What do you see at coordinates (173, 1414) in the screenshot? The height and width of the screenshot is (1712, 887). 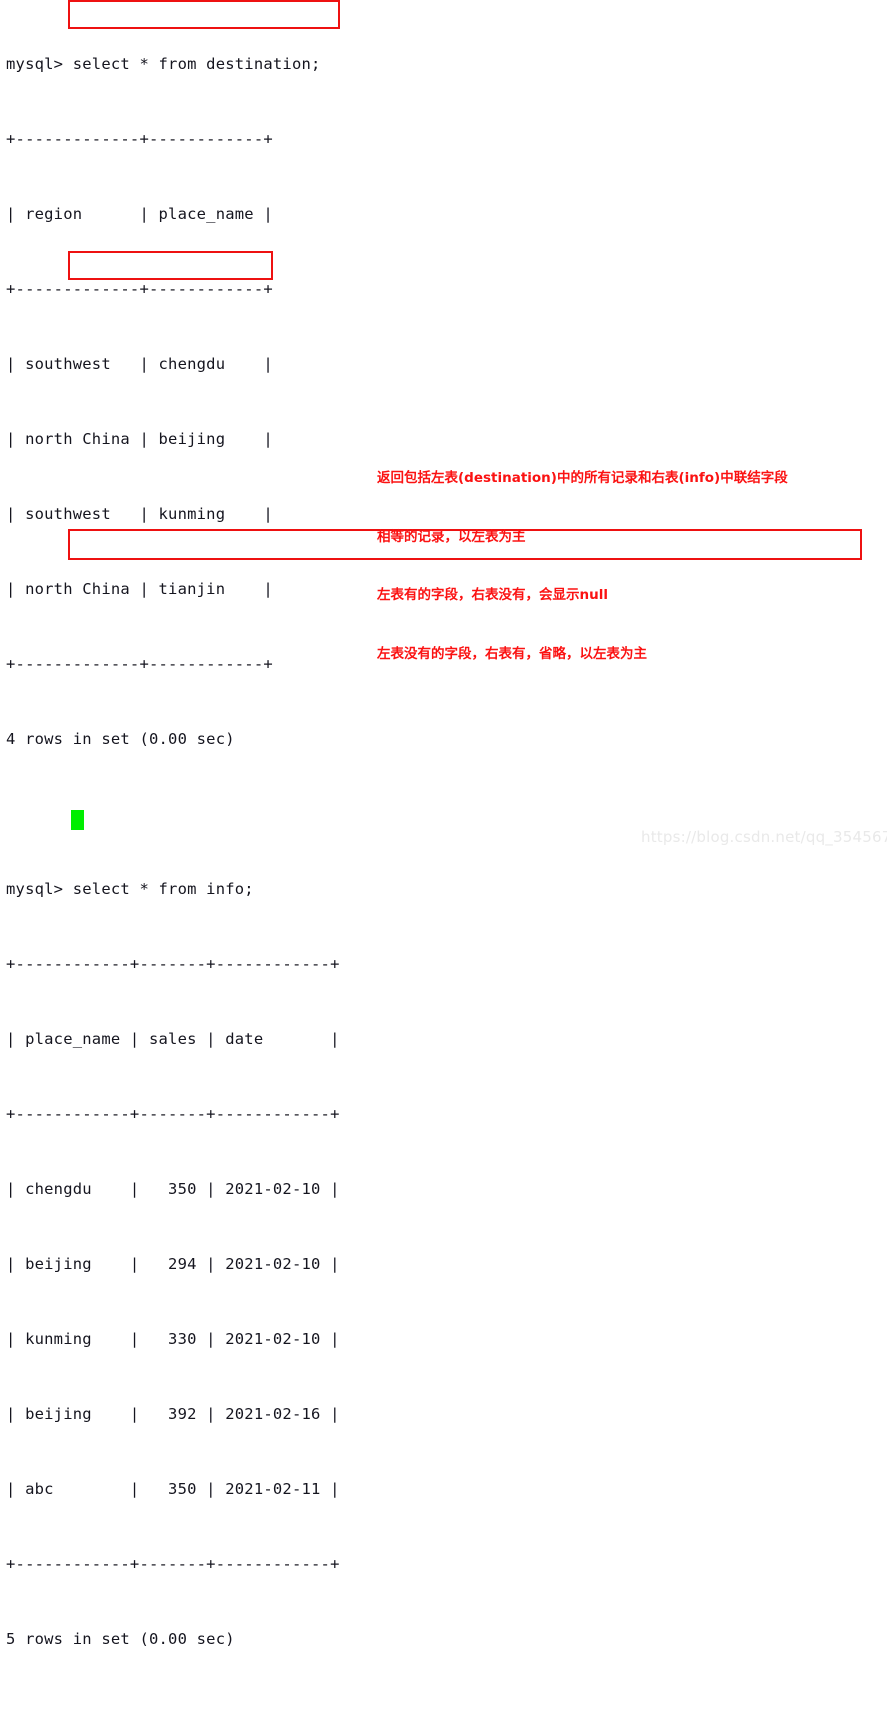 I see `table-row: | beijing | 392 | 2021-02-16 |` at bounding box center [173, 1414].